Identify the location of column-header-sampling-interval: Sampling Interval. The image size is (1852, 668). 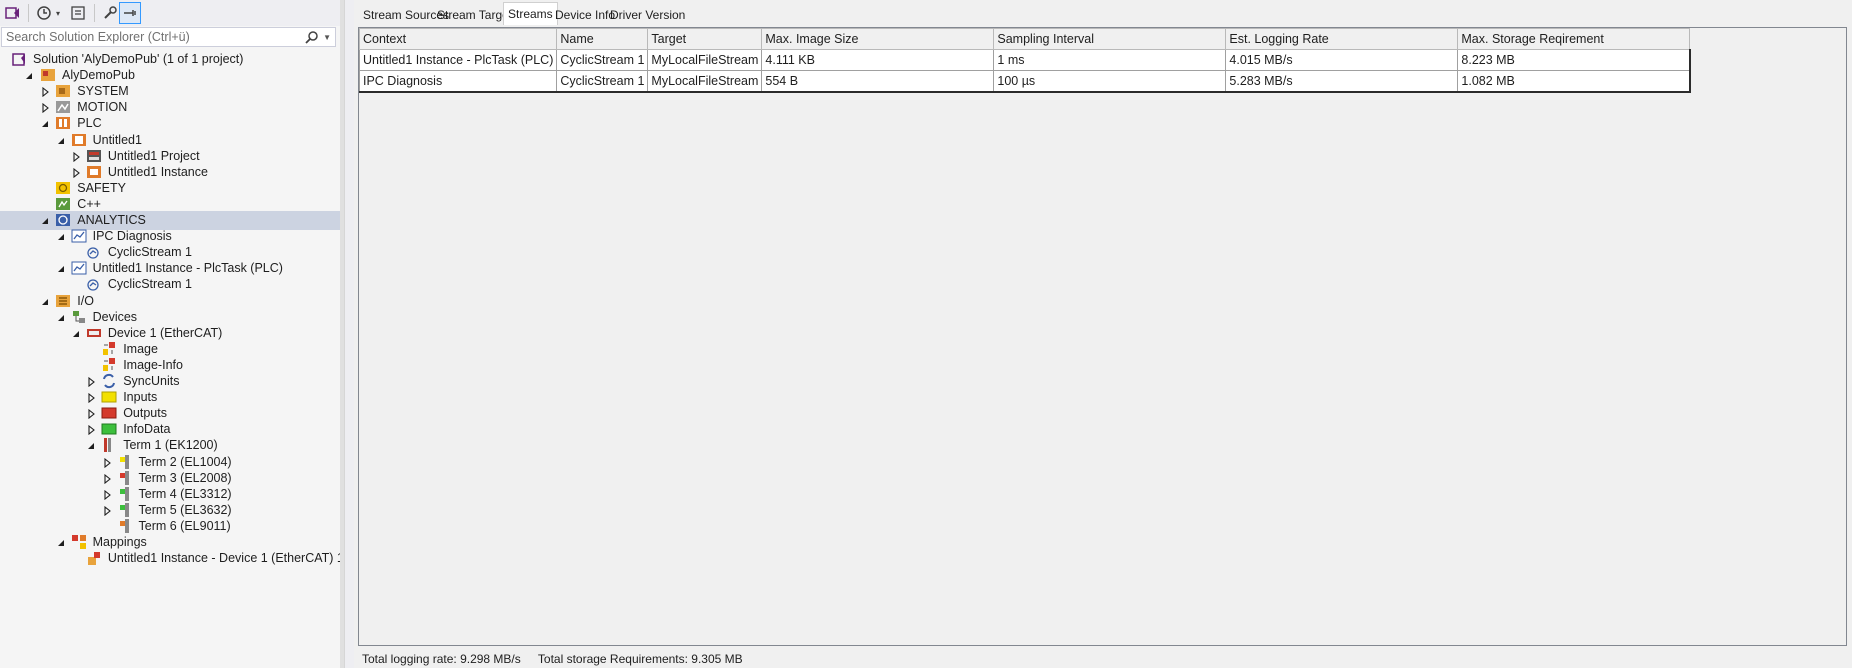
(1110, 39).